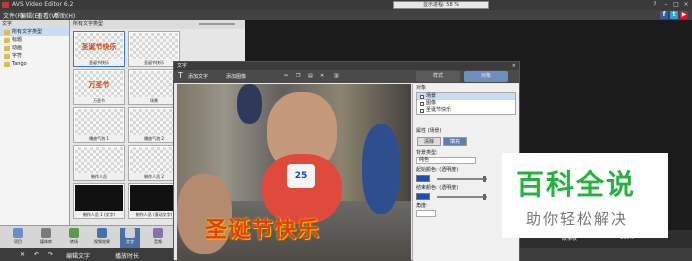  Describe the element at coordinates (423, 196) in the screenshot. I see `end-color-picker` at that location.